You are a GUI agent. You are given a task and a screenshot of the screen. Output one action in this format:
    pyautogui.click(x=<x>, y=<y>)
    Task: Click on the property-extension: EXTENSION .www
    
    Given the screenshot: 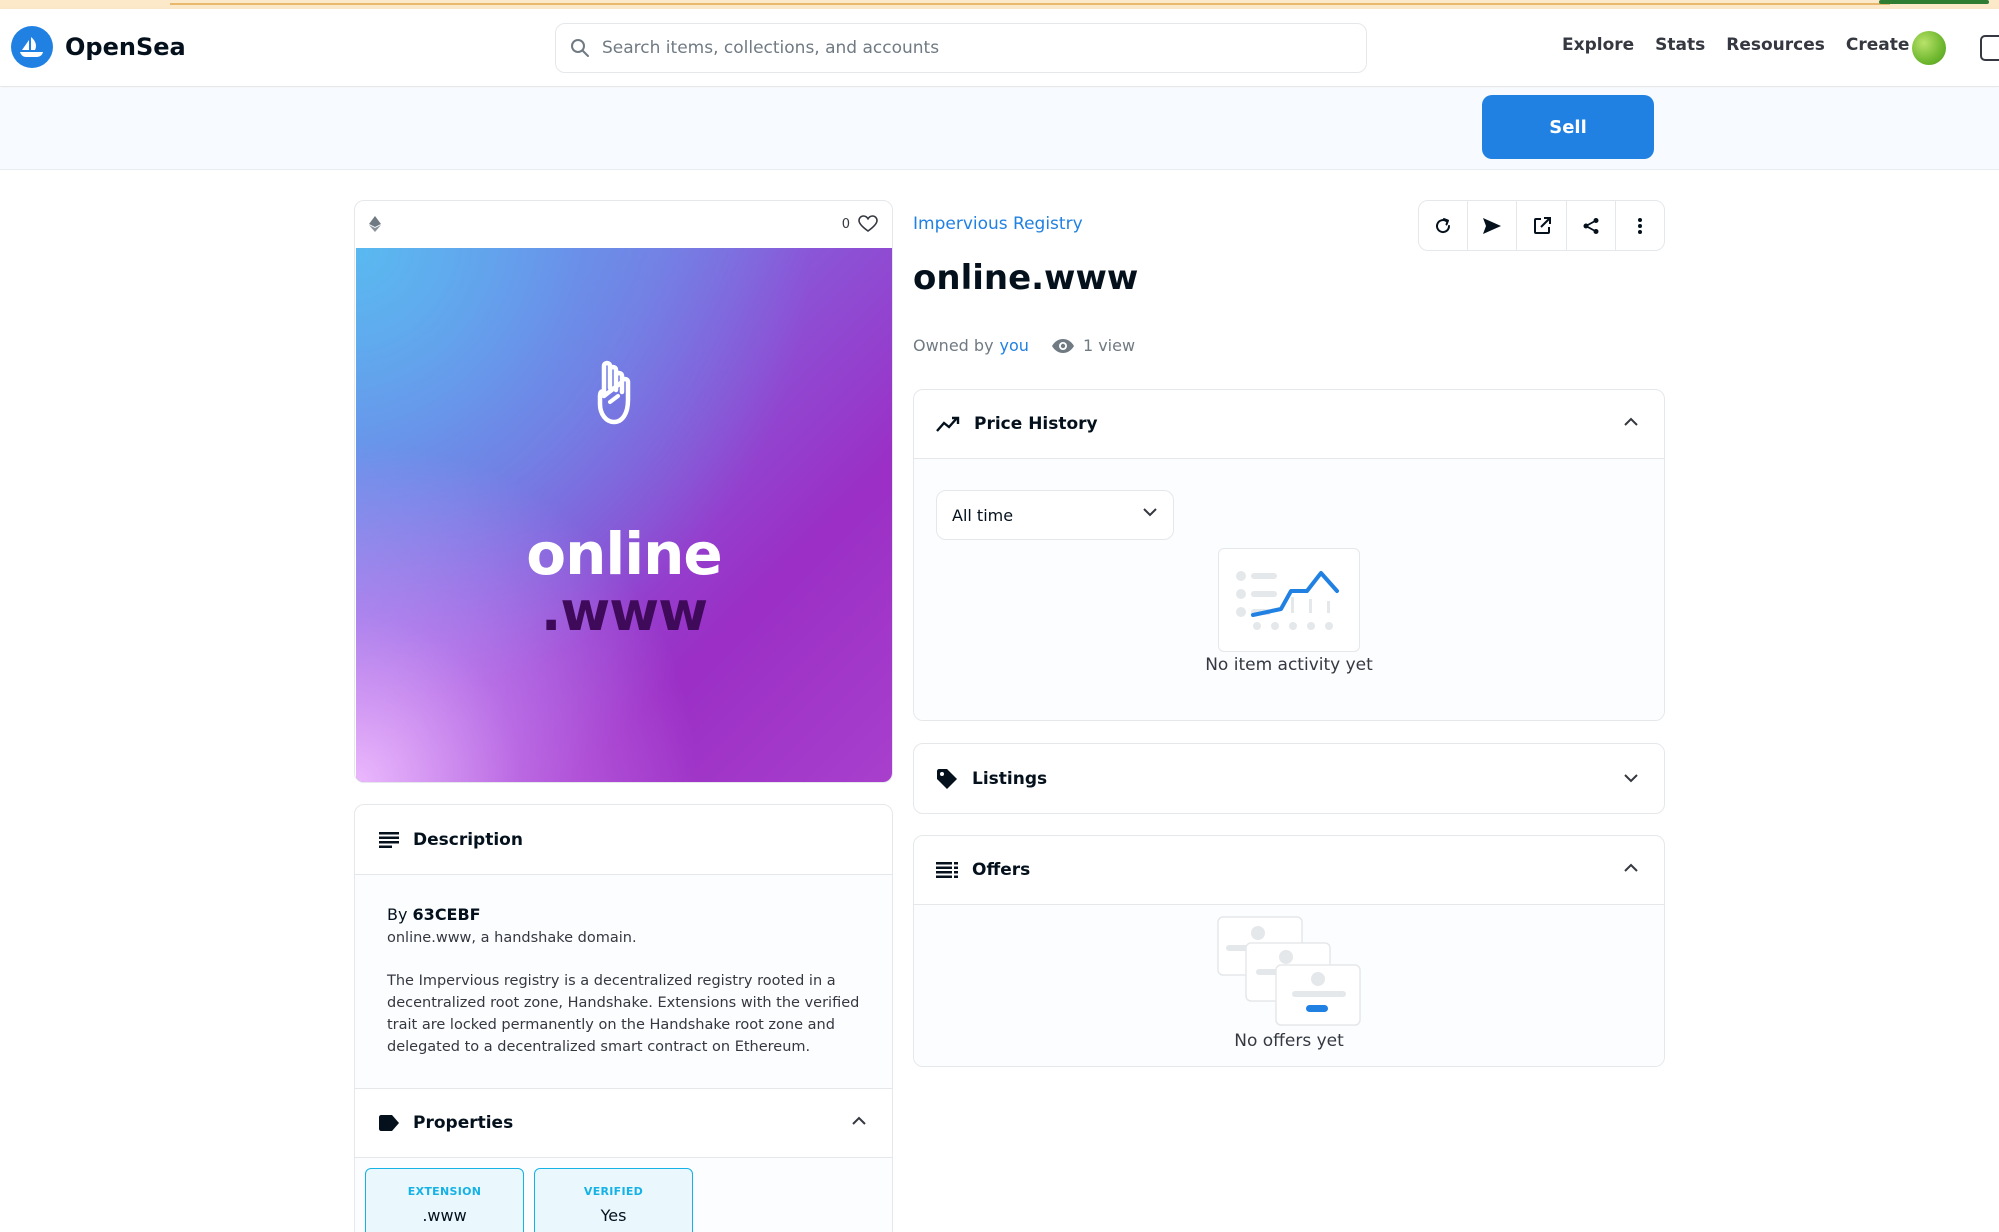 What is the action you would take?
    pyautogui.click(x=444, y=1200)
    